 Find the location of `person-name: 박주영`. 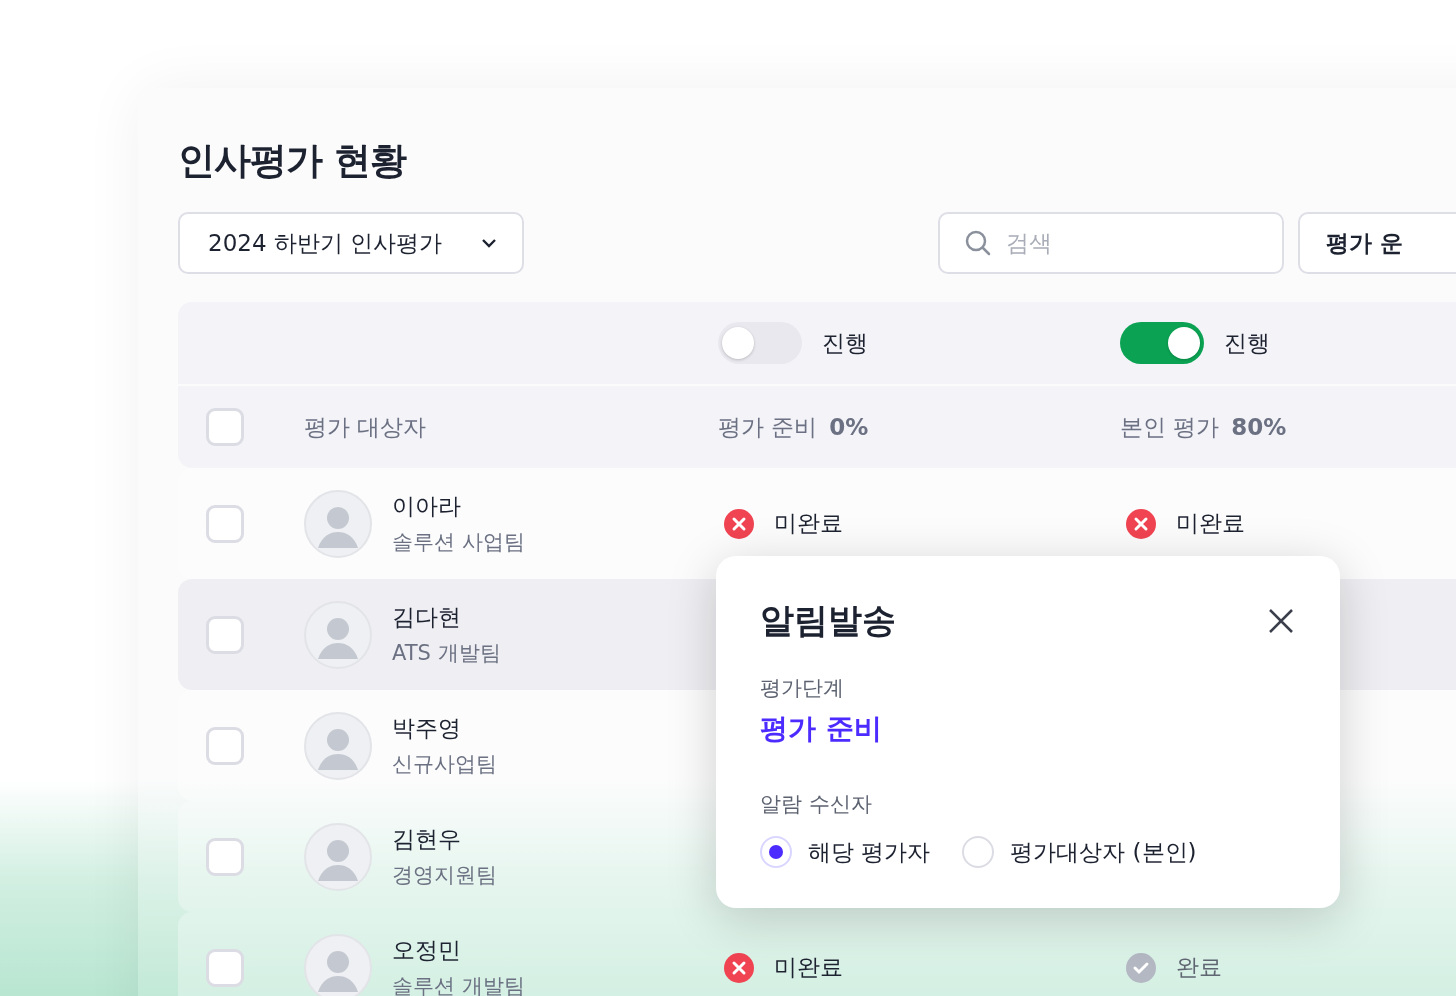

person-name: 박주영 is located at coordinates (427, 728).